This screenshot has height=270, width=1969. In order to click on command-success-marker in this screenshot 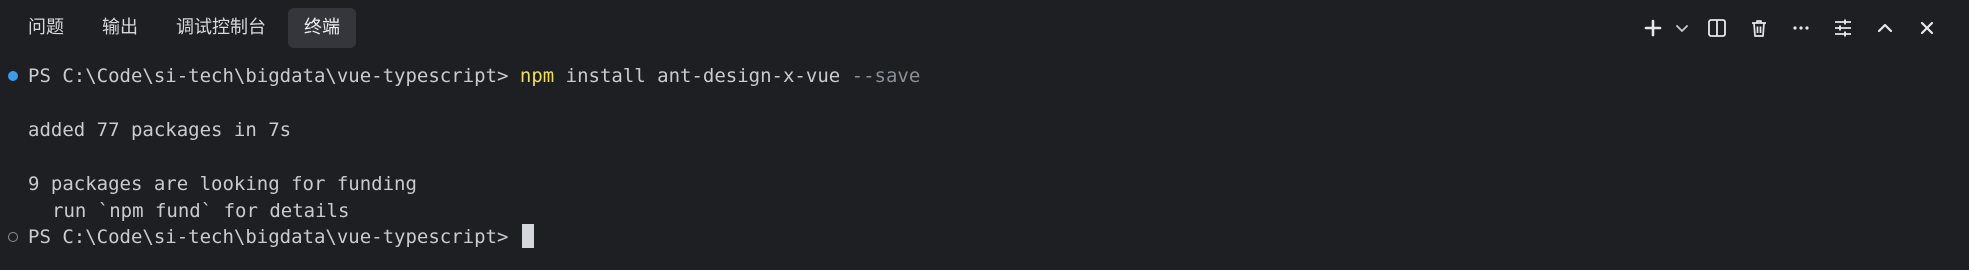, I will do `click(13, 76)`.